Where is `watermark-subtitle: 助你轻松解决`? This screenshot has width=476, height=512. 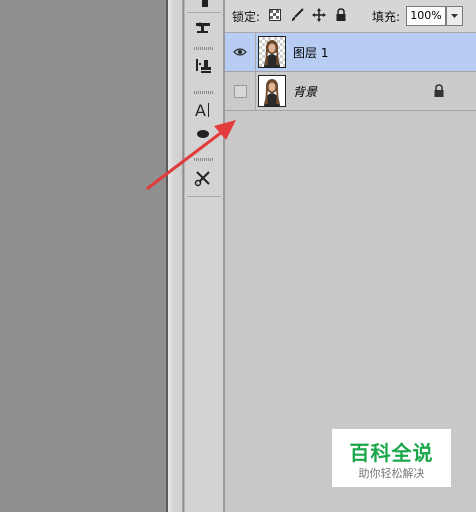 watermark-subtitle: 助你轻松解决 is located at coordinates (391, 473).